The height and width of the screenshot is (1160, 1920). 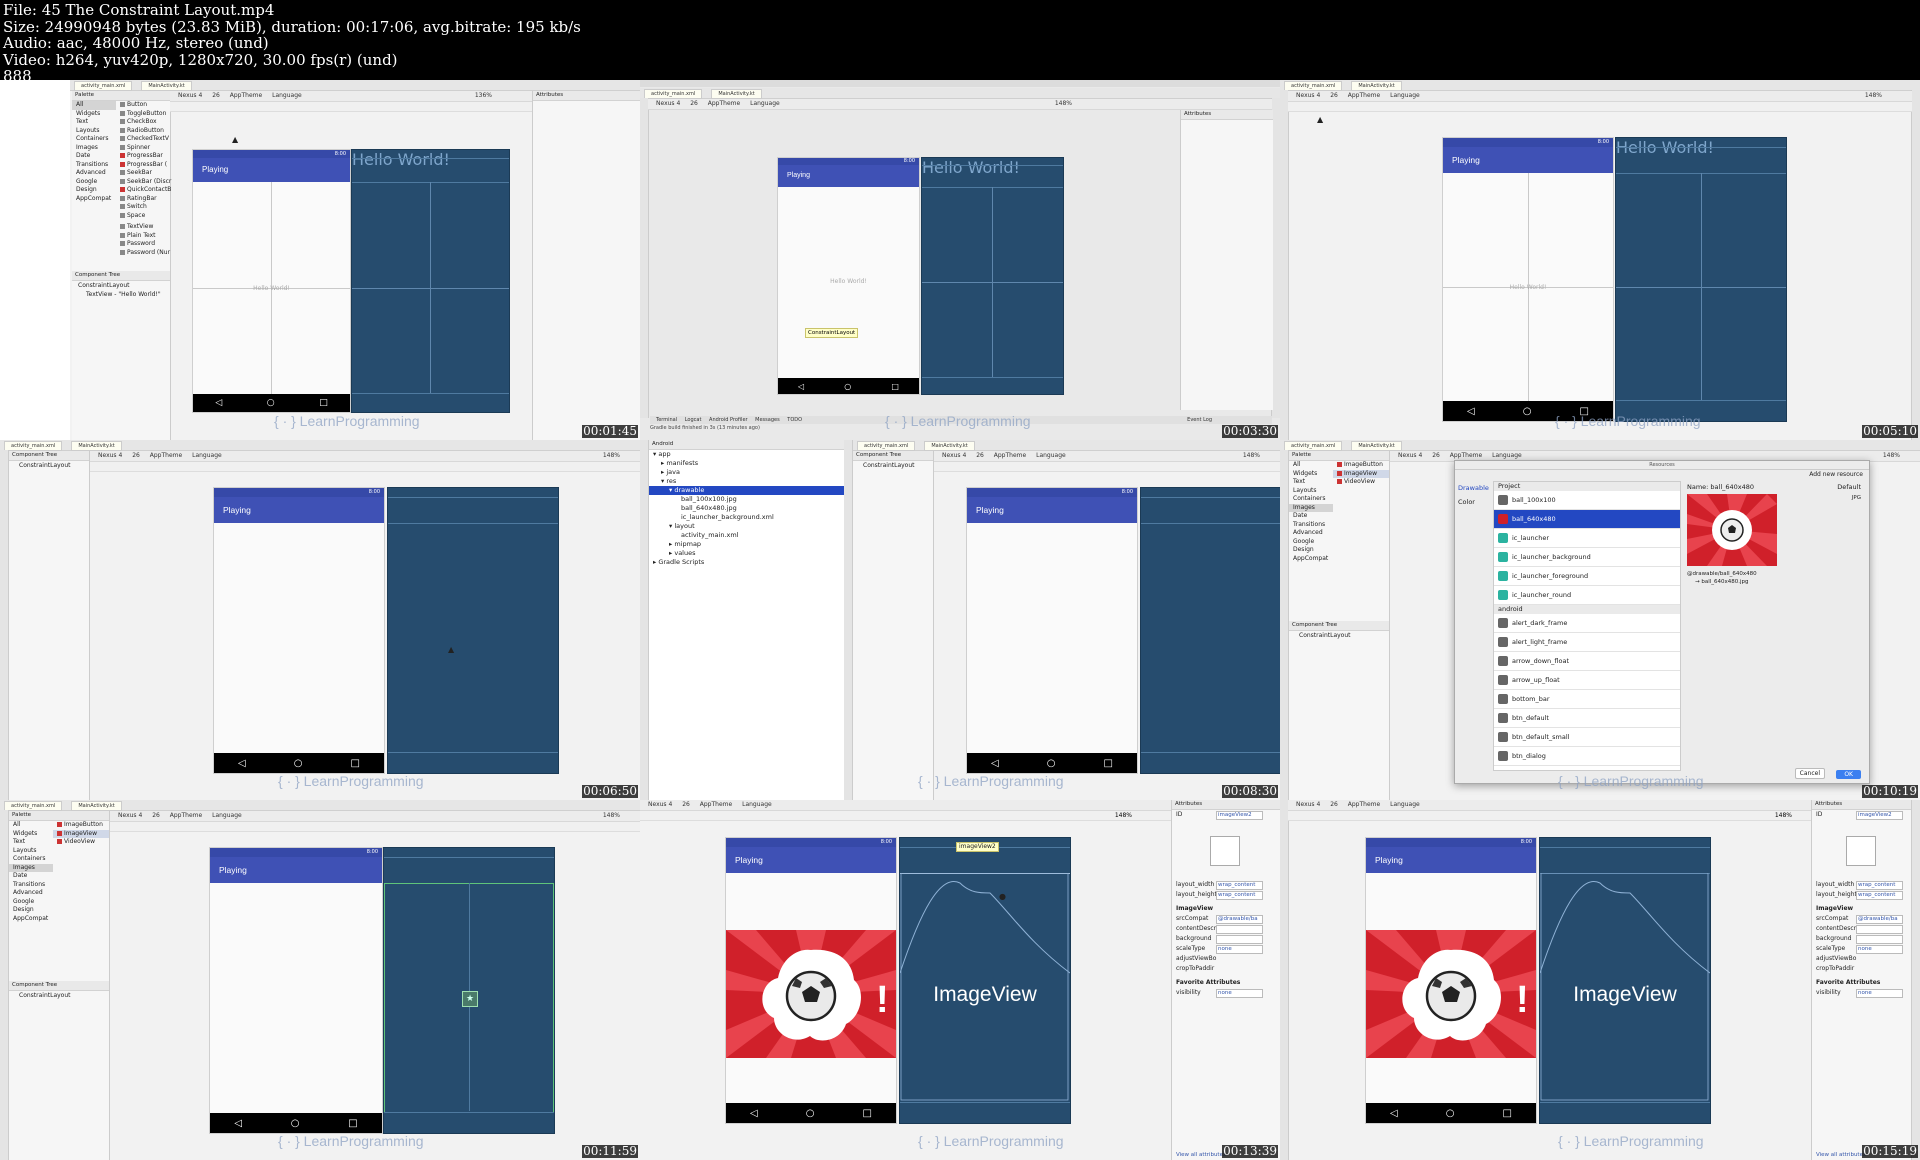 I want to click on tree-mipmap: ▸ mipmap, so click(x=746, y=544).